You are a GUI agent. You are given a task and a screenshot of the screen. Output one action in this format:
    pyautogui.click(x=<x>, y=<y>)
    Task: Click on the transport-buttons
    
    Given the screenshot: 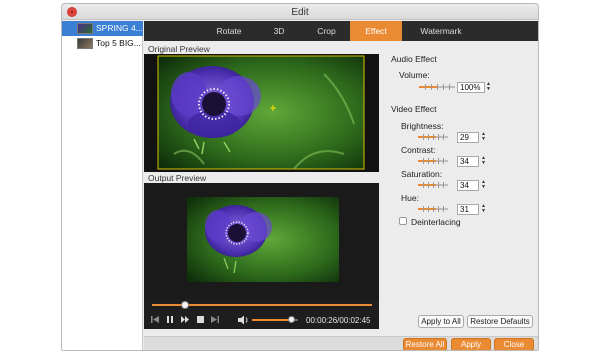 What is the action you would take?
    pyautogui.click(x=185, y=319)
    